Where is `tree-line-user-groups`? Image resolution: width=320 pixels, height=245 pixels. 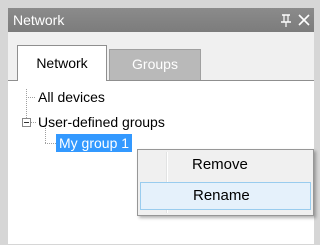
tree-line-user-groups is located at coordinates (33, 122).